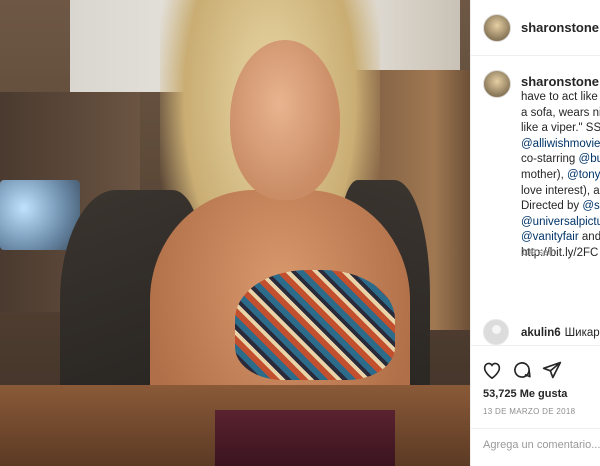 This screenshot has width=600, height=466. Describe the element at coordinates (305, 438) in the screenshot. I see `photo-skirt` at that location.